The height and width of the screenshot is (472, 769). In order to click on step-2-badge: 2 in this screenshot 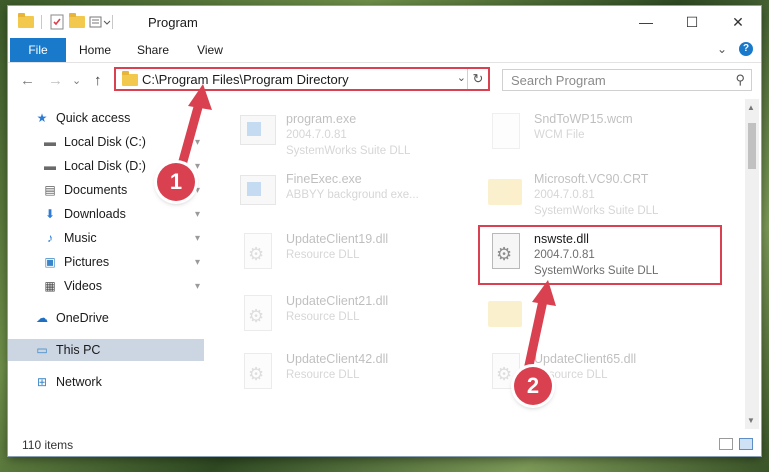, I will do `click(533, 386)`.